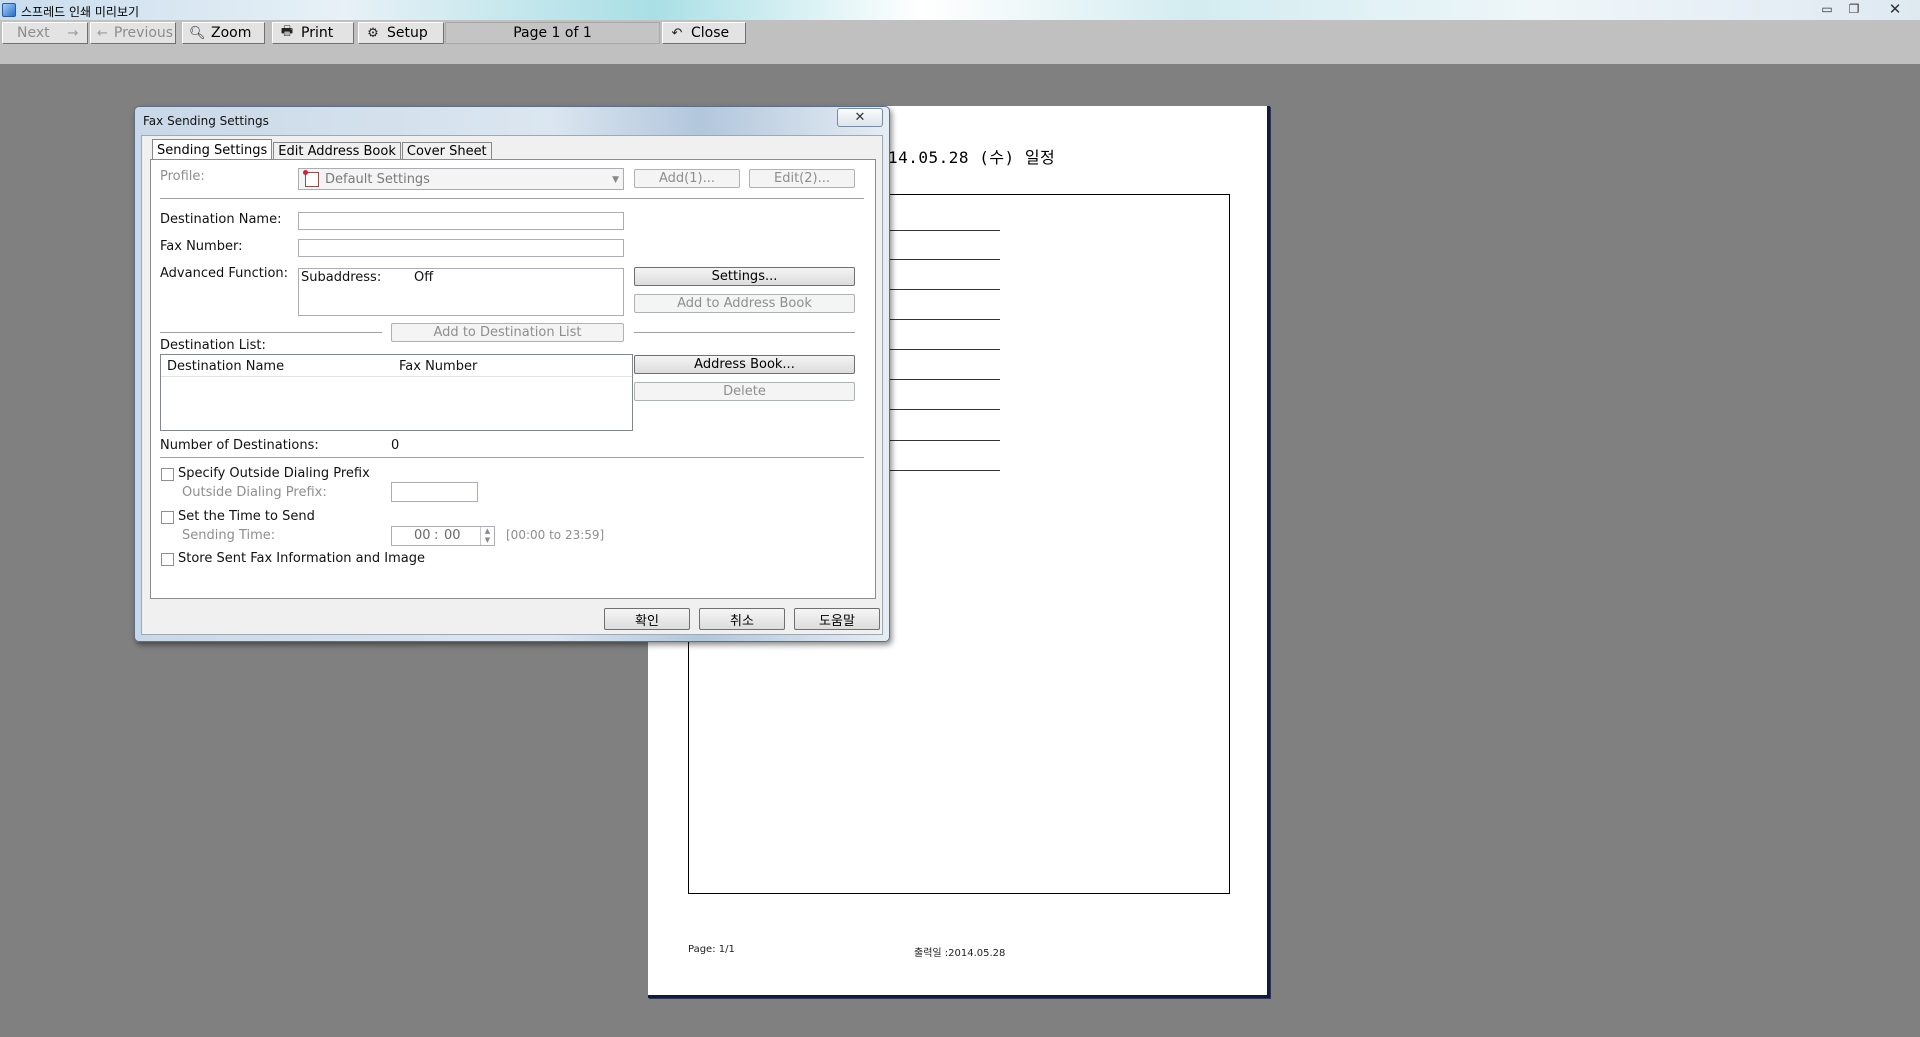 The image size is (1920, 1037). What do you see at coordinates (487, 531) in the screenshot?
I see `spin-up-icon: ▲` at bounding box center [487, 531].